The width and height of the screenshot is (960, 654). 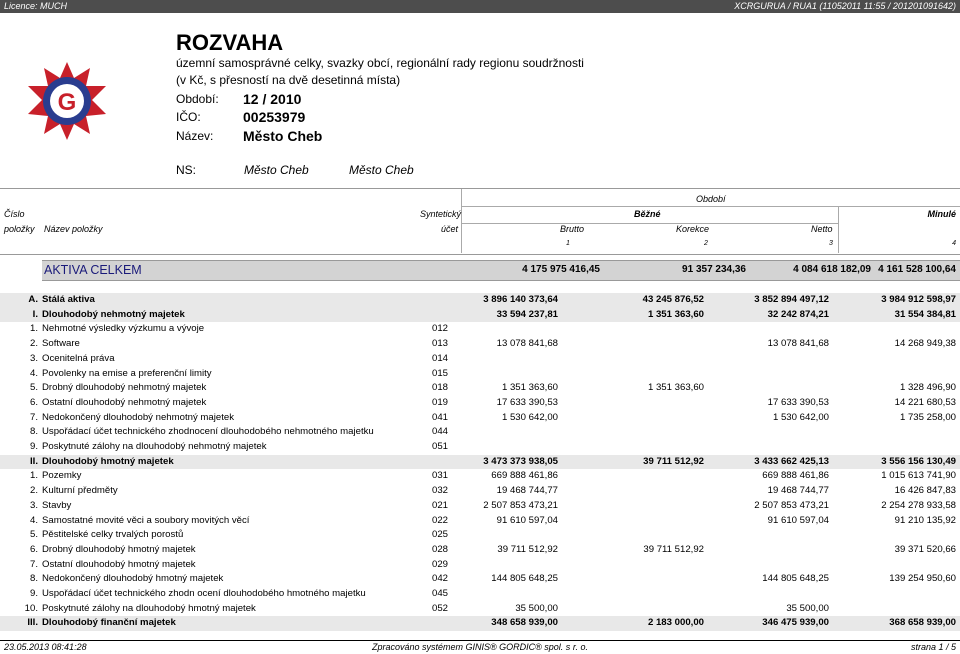 I want to click on row-brutto: 39 711 512,92, so click(x=527, y=549).